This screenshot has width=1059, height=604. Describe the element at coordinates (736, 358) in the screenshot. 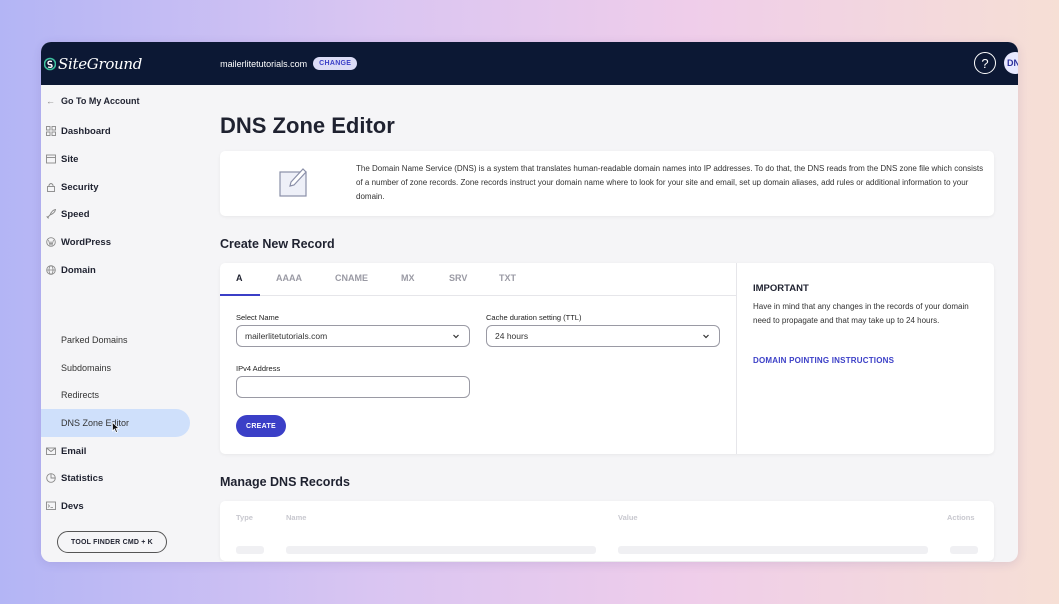

I see `card-divider` at that location.